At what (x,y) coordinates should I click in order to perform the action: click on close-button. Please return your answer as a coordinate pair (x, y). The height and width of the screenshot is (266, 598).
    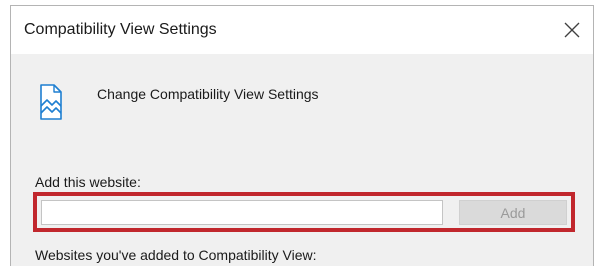
    Looking at the image, I should click on (572, 30).